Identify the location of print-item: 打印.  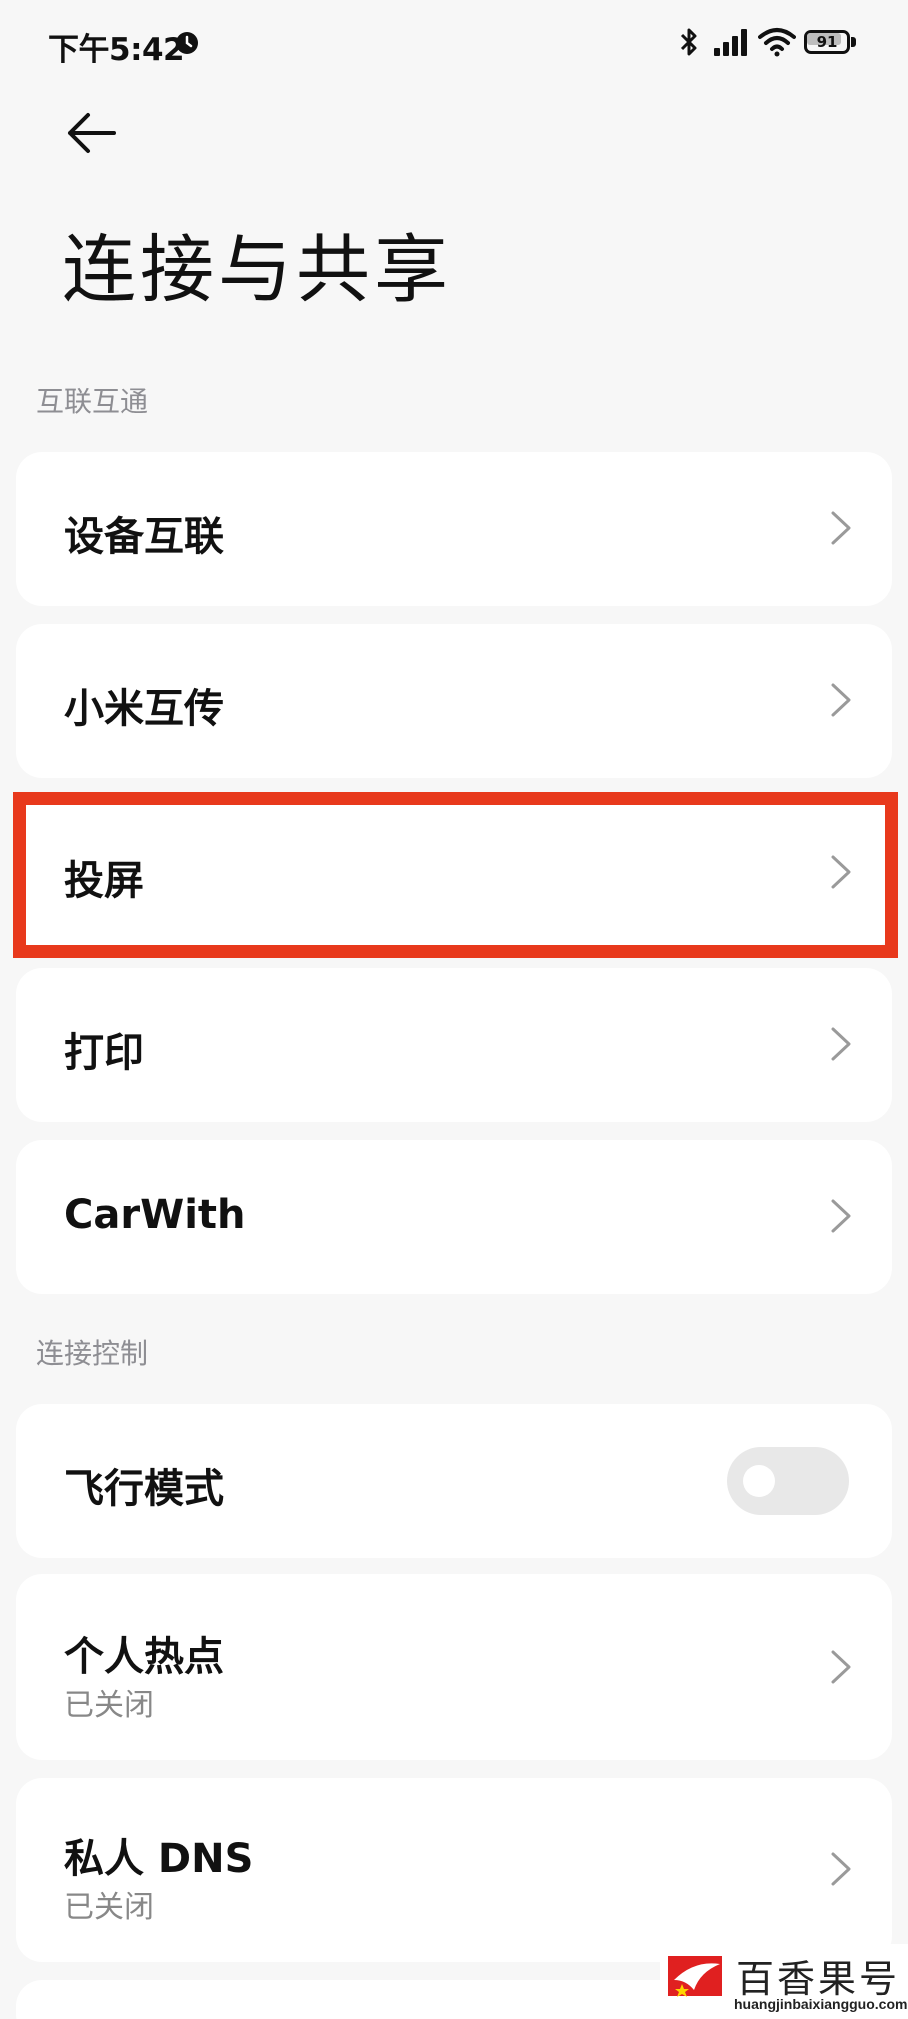
(454, 1045).